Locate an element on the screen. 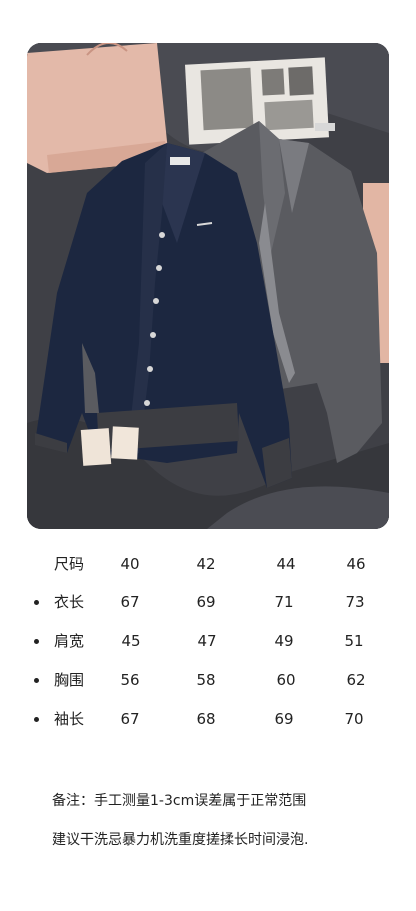 This screenshot has height=911, width=416. size-value: 44 is located at coordinates (286, 564).